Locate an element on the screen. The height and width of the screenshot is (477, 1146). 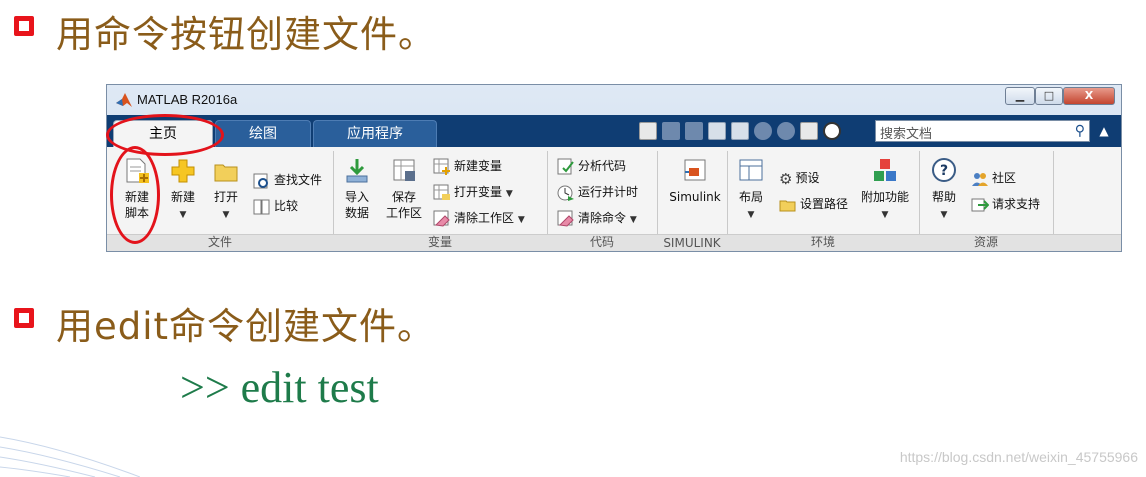
help-question-icon: ? is located at coordinates (944, 170).